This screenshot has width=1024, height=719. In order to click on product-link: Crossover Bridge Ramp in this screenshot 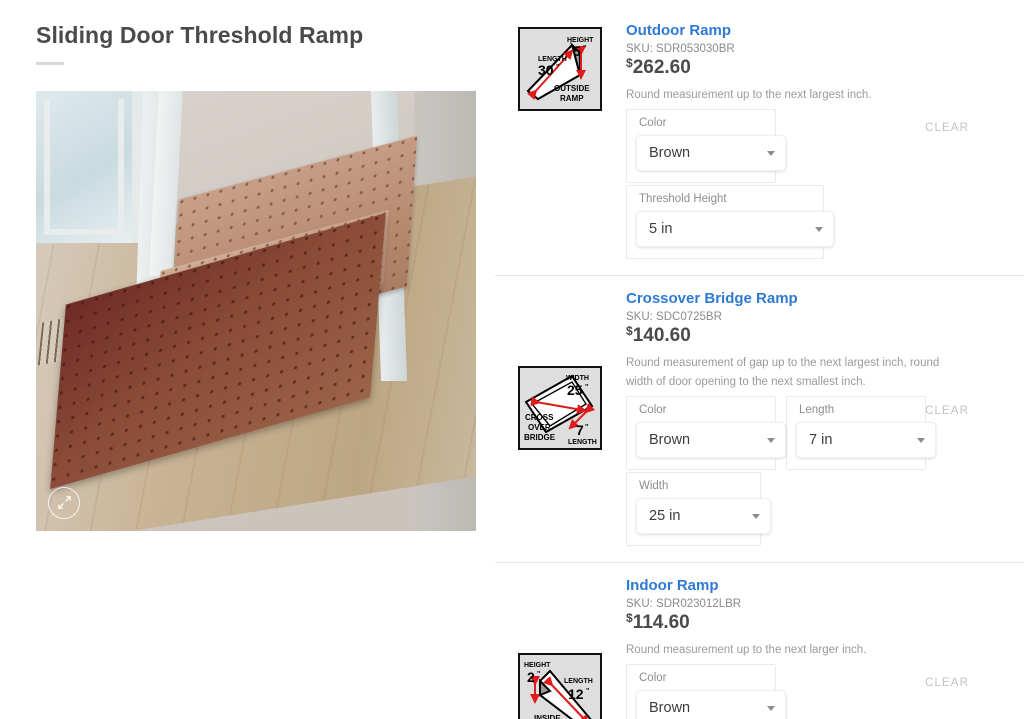, I will do `click(818, 298)`.